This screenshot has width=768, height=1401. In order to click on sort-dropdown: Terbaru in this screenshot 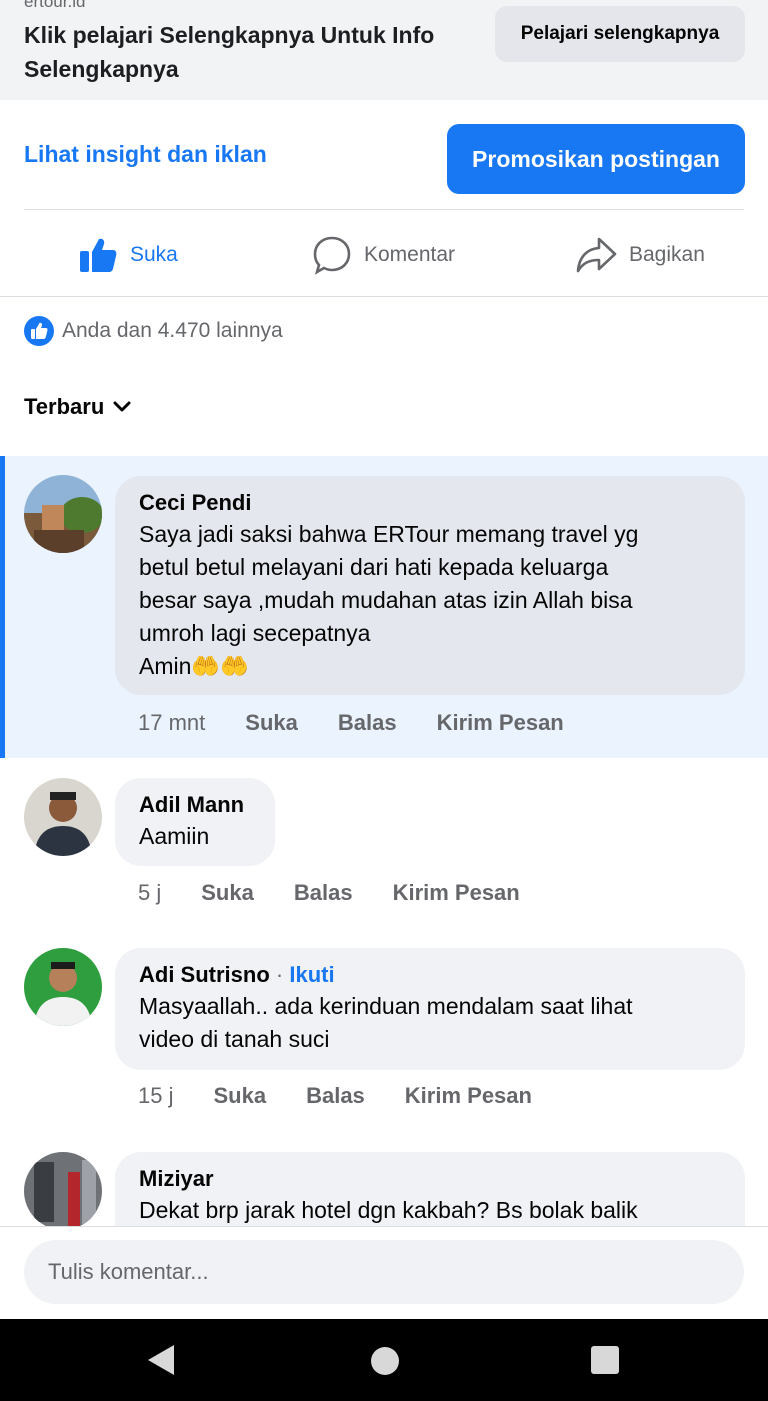, I will do `click(78, 407)`.